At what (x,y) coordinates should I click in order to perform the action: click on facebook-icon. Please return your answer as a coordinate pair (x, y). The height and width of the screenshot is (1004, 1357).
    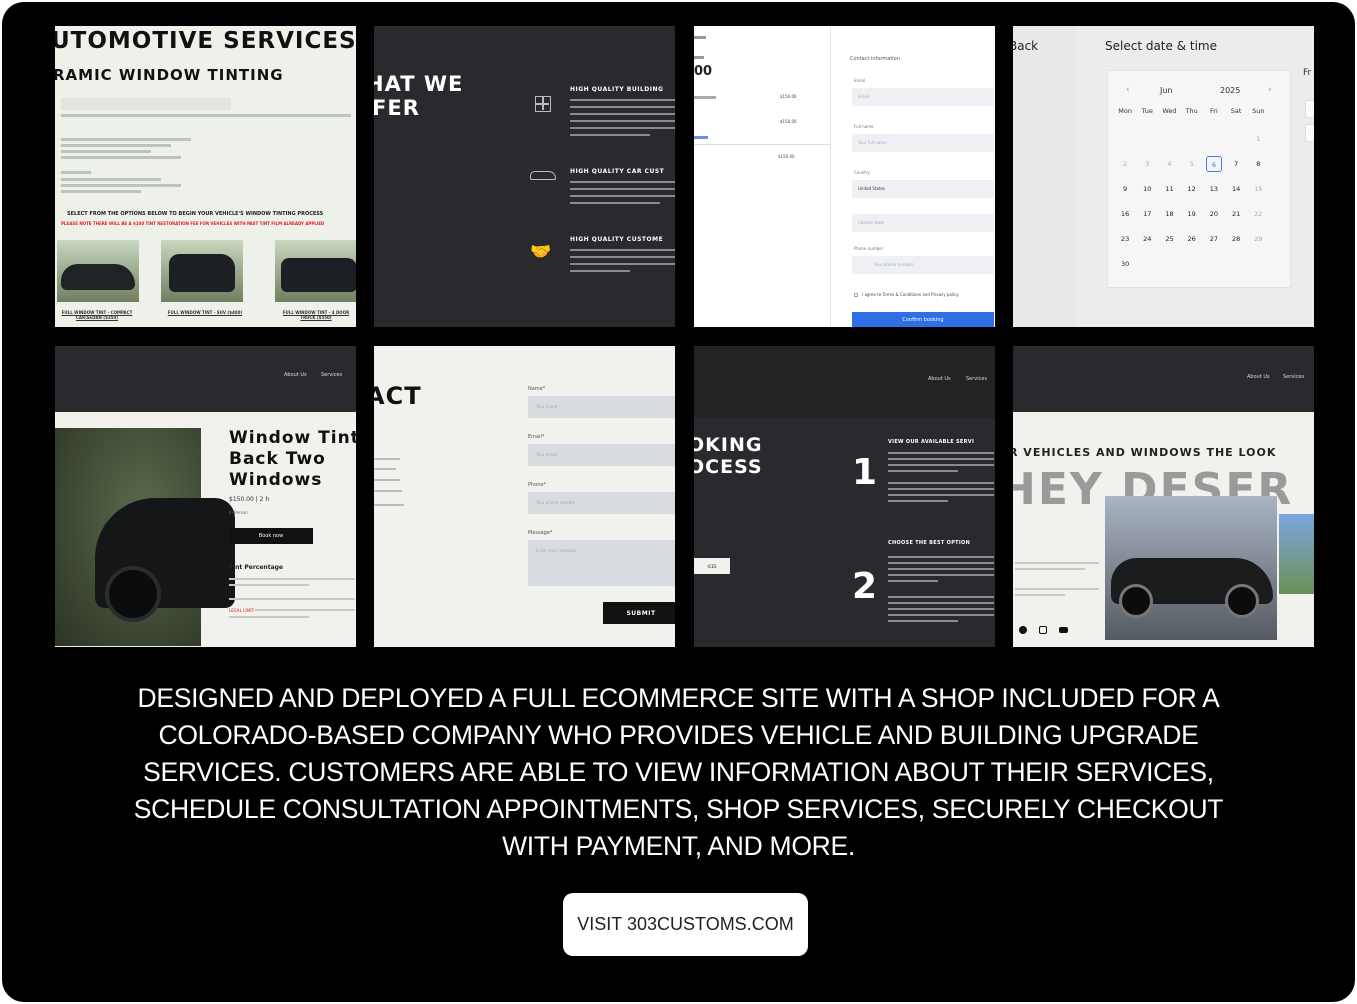
    Looking at the image, I should click on (1023, 630).